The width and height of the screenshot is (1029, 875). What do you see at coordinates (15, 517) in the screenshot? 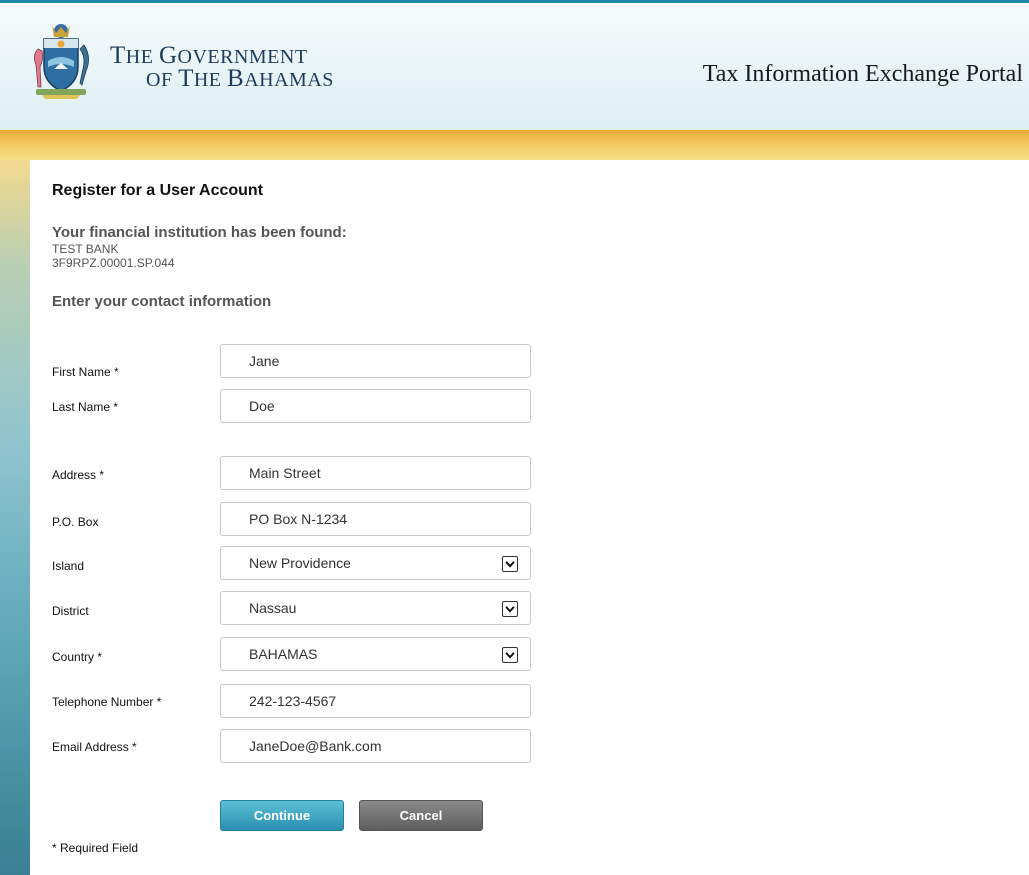
I see `left-decorative-strip` at bounding box center [15, 517].